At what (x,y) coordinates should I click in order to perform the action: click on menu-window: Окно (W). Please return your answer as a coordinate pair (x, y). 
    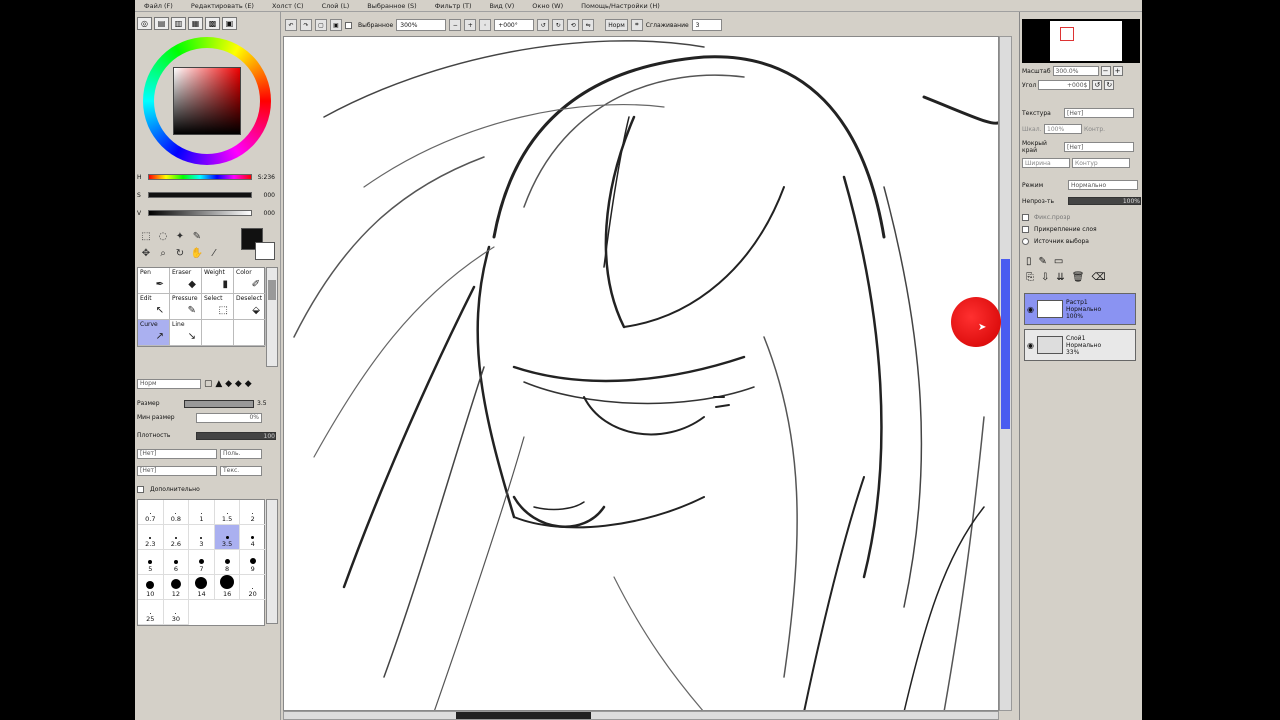
    Looking at the image, I should click on (547, 6).